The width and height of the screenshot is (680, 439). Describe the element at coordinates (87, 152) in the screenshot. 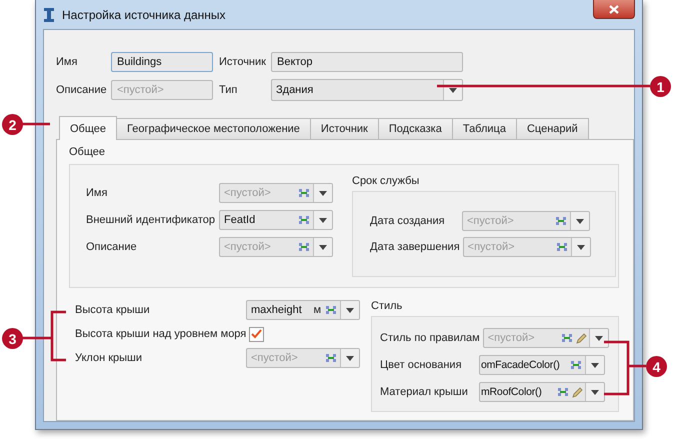

I see `group-title: Общее` at that location.